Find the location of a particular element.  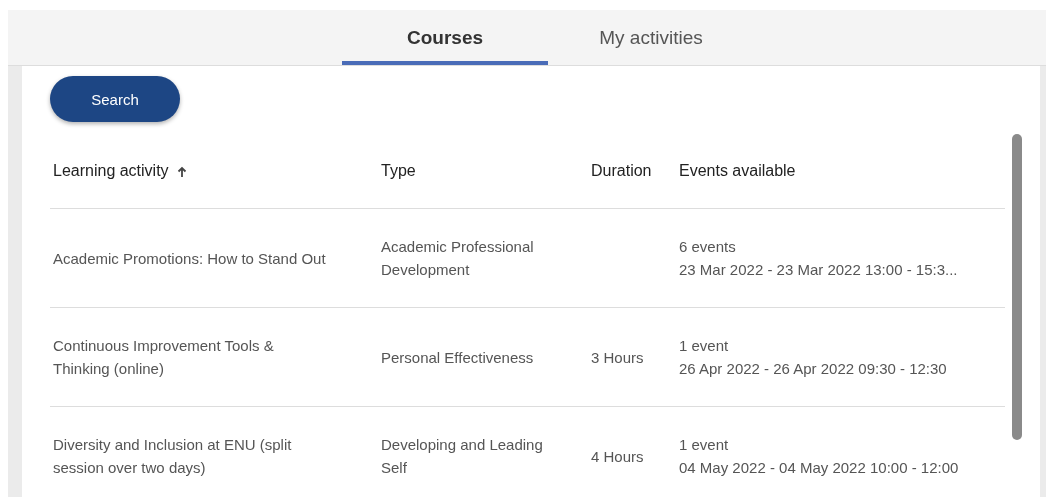

column-header: Events available is located at coordinates (737, 171).